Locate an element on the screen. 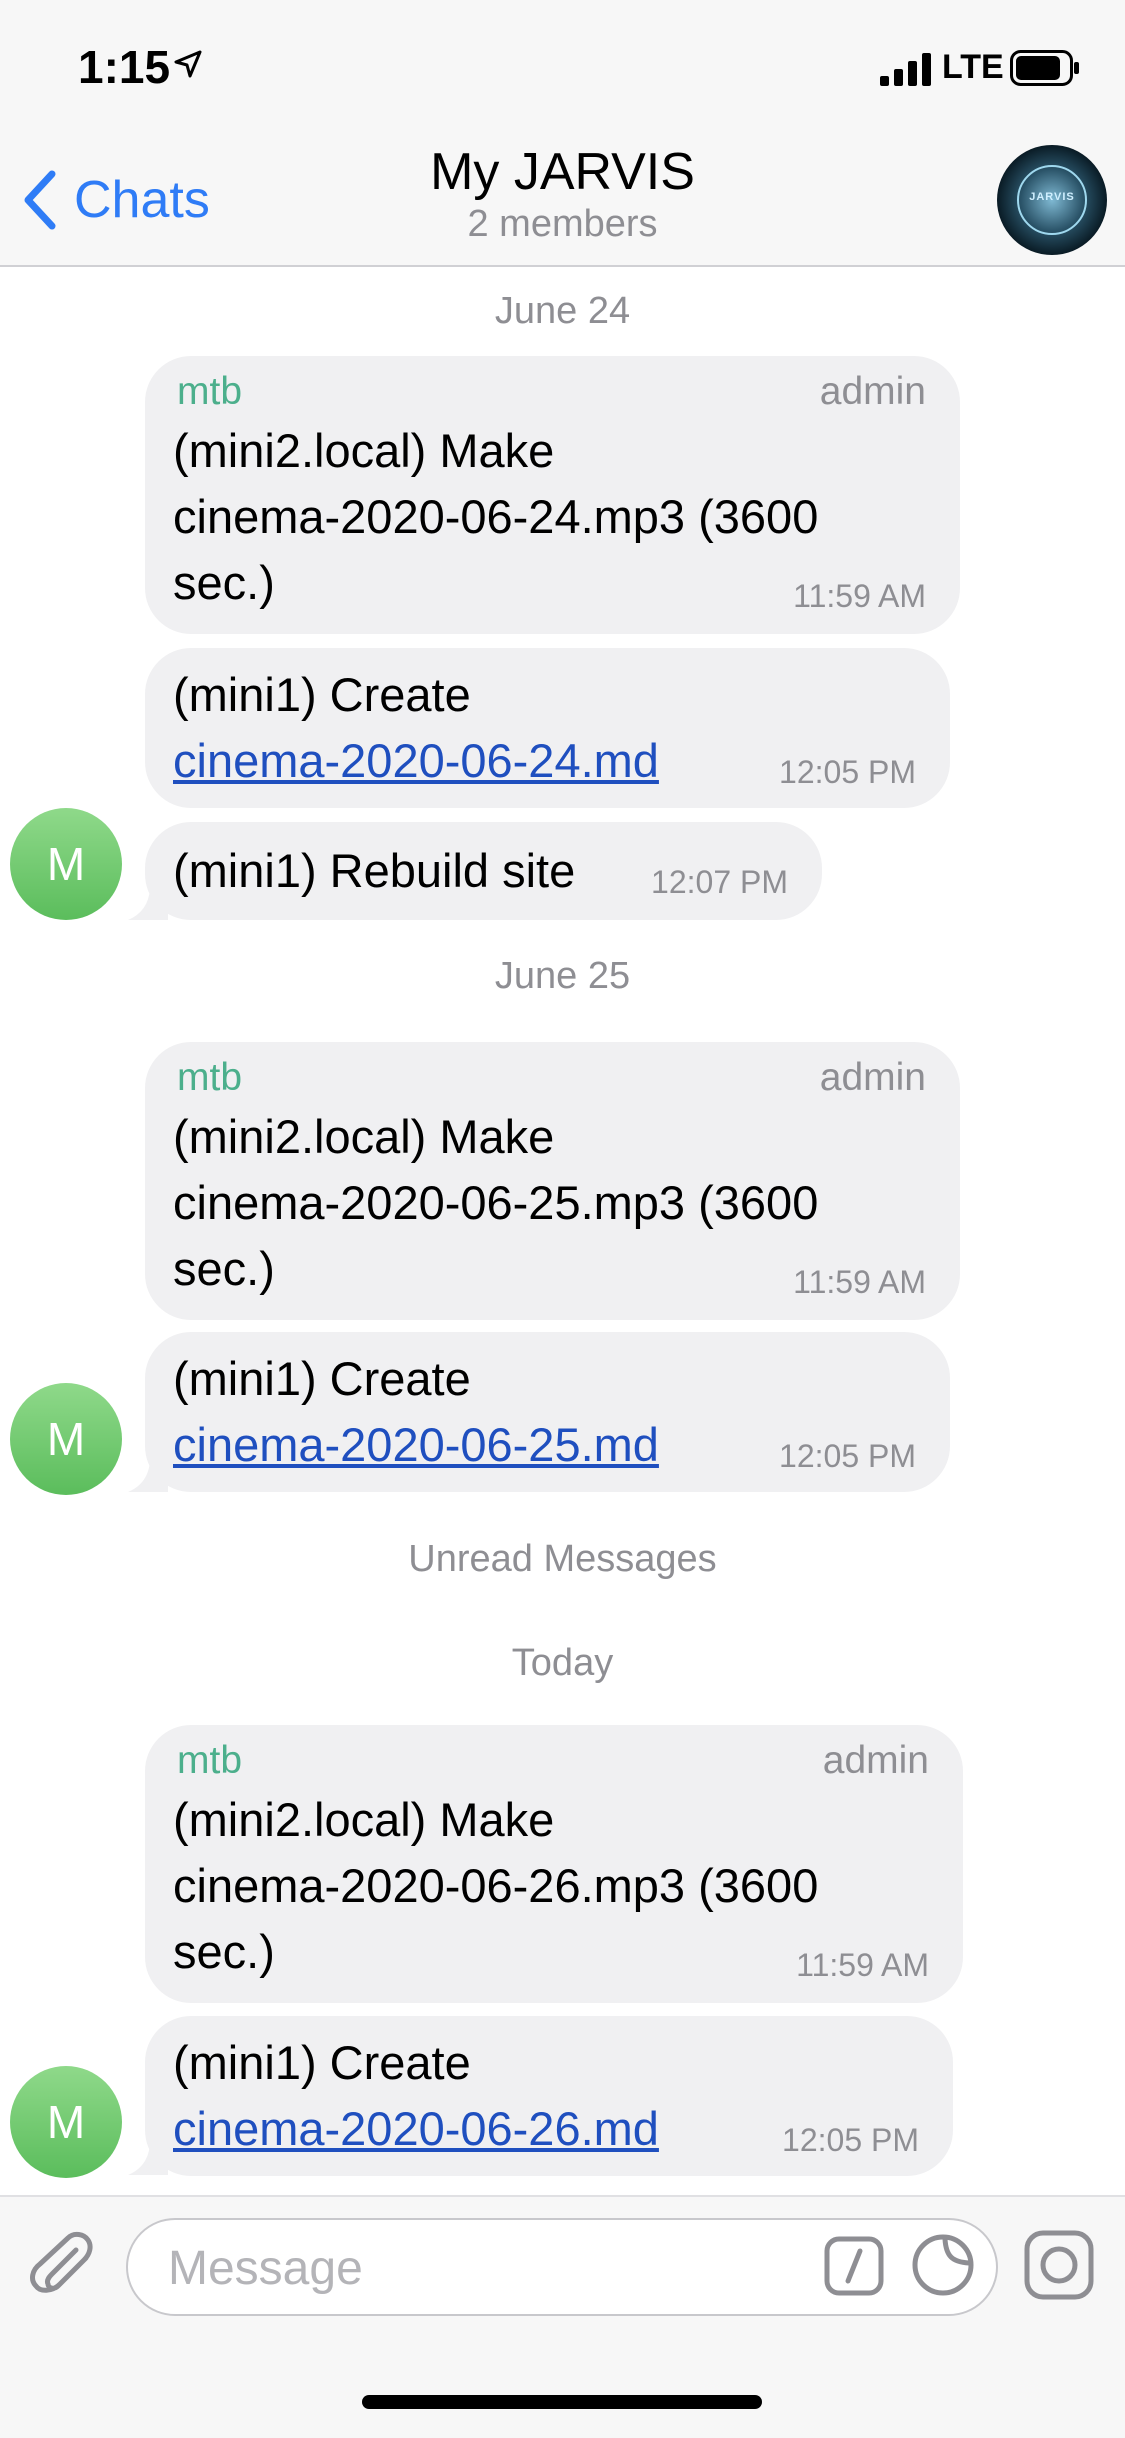  network-type: LTE is located at coordinates (973, 67).